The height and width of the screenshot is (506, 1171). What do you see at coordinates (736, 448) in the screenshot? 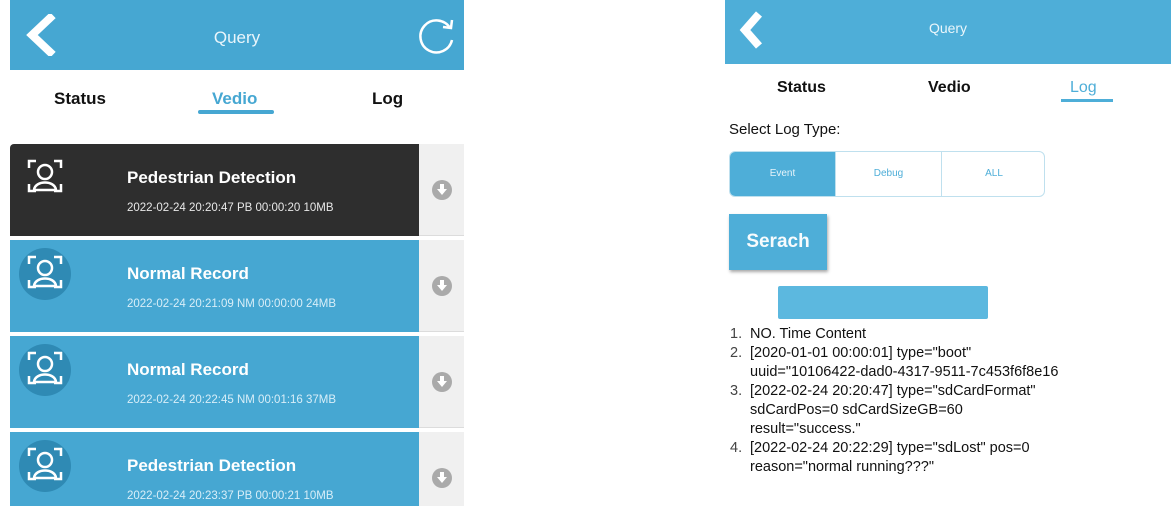
I see `log-entry-number: 4.` at bounding box center [736, 448].